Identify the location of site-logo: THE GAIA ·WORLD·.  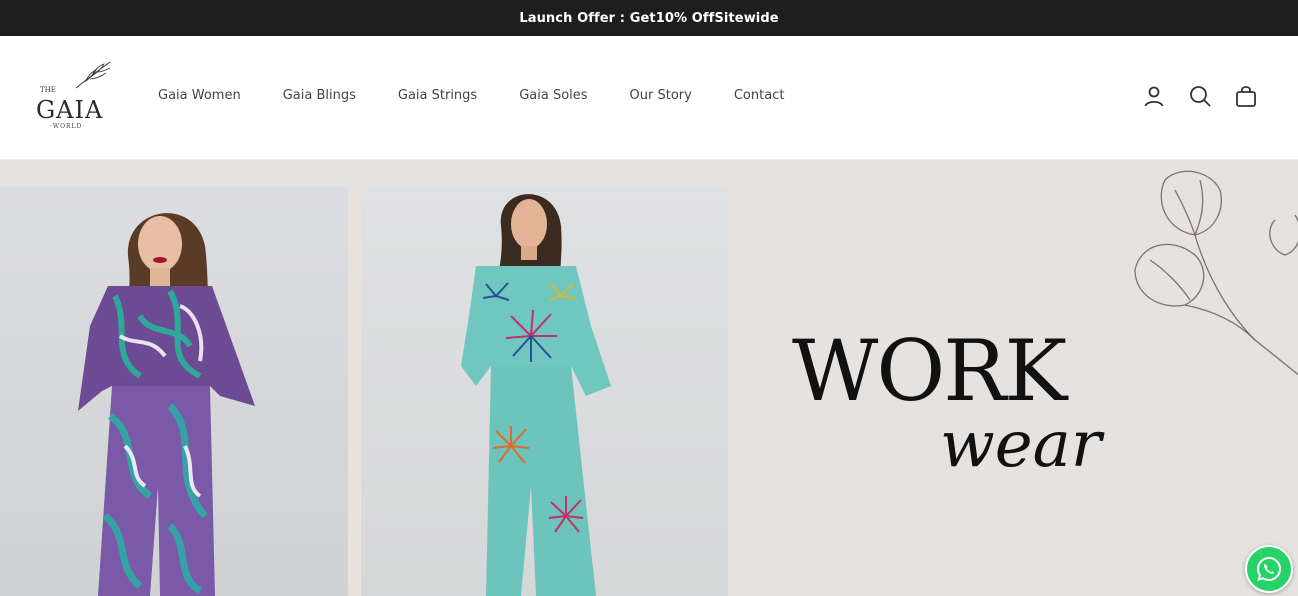
(75, 98).